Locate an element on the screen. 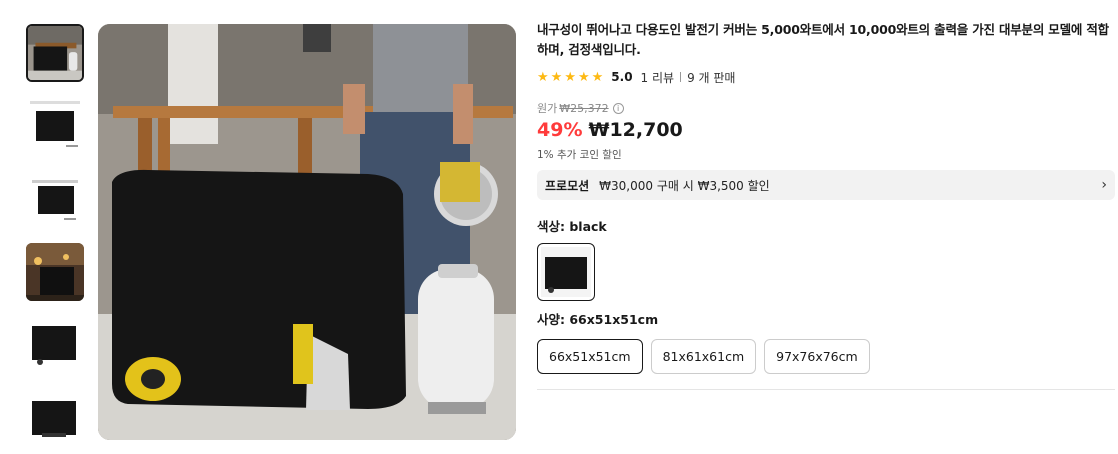  size-label: 사양: 66x51x51cm is located at coordinates (598, 319).